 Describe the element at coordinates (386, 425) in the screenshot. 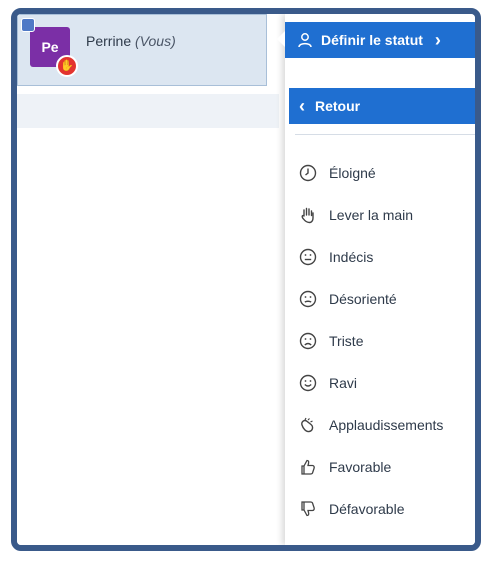

I see `status-label: Applaudissements` at that location.